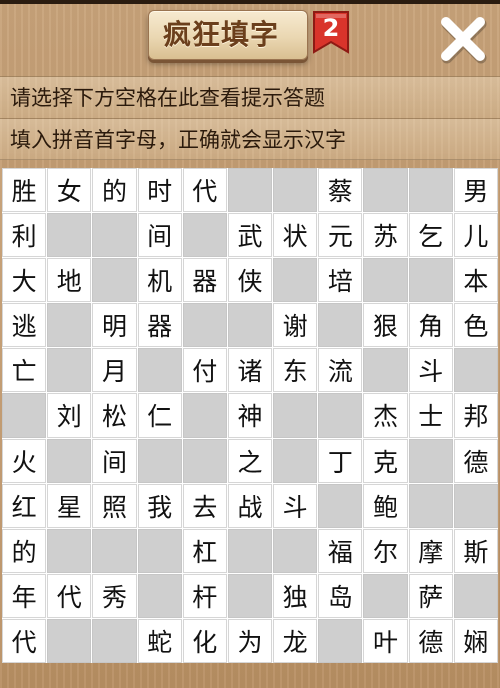 The width and height of the screenshot is (500, 688). What do you see at coordinates (114, 415) in the screenshot?
I see `grid-cell: 松` at bounding box center [114, 415].